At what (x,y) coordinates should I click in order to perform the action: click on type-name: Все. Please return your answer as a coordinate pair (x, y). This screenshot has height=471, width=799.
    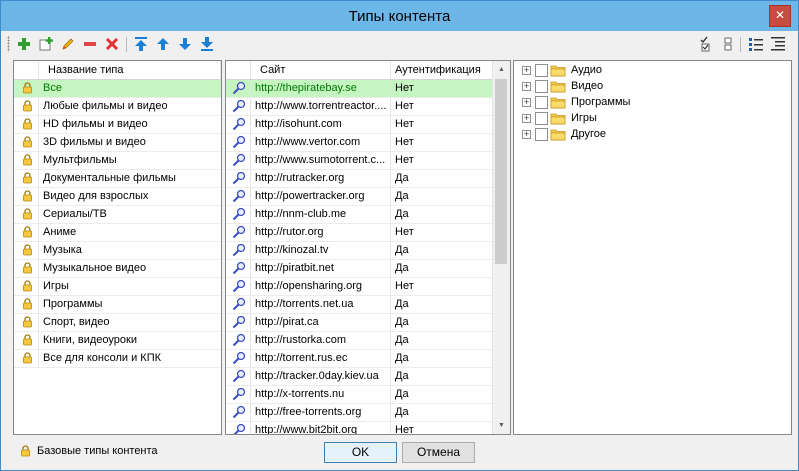
    Looking at the image, I should click on (52, 88).